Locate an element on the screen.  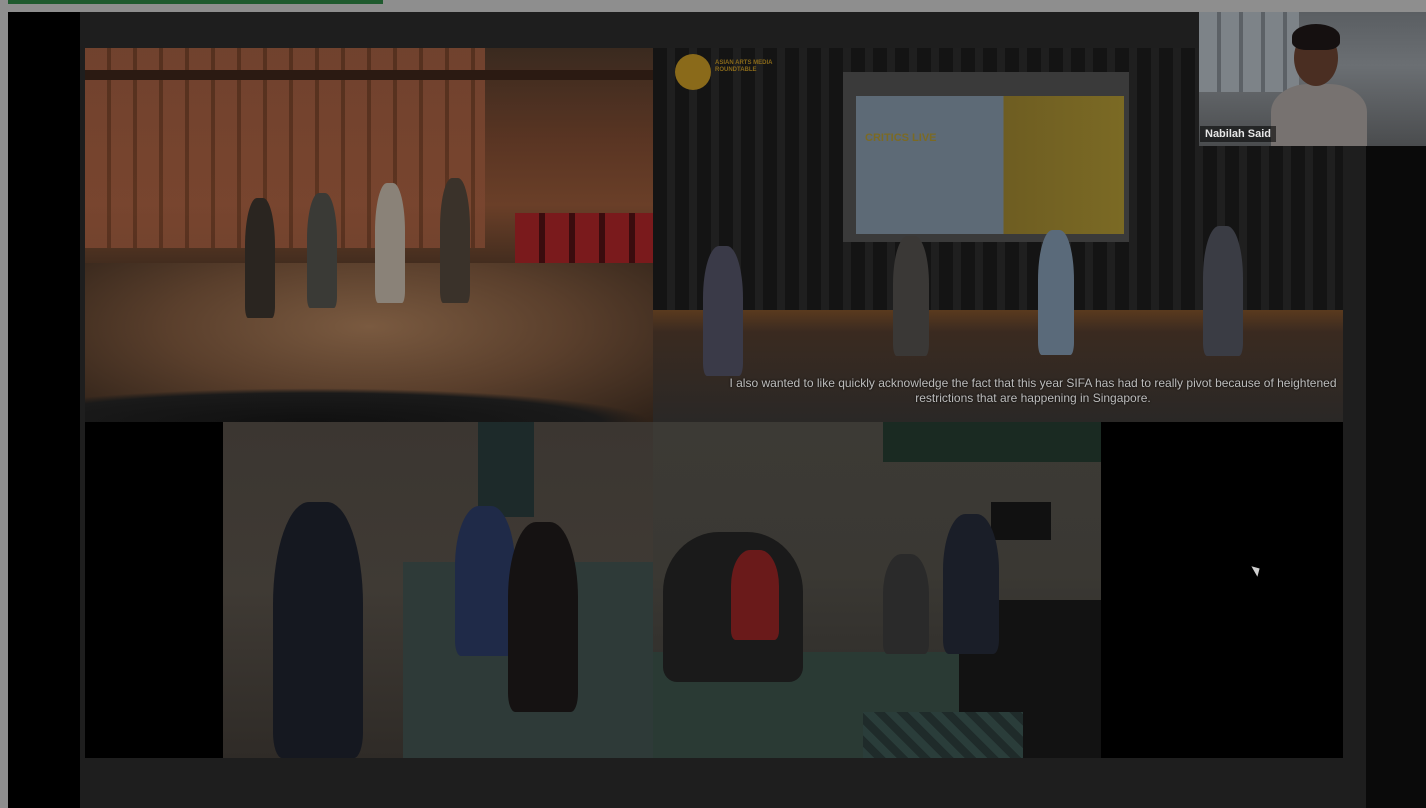
top-progress-bar is located at coordinates (195, 2).